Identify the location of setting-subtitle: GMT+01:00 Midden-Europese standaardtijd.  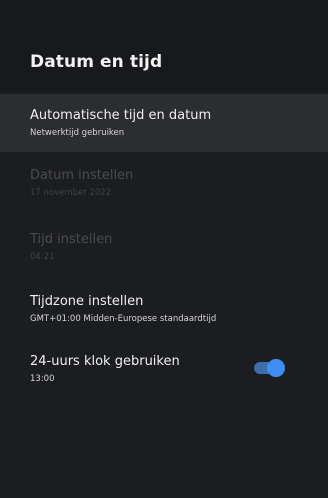
(123, 319).